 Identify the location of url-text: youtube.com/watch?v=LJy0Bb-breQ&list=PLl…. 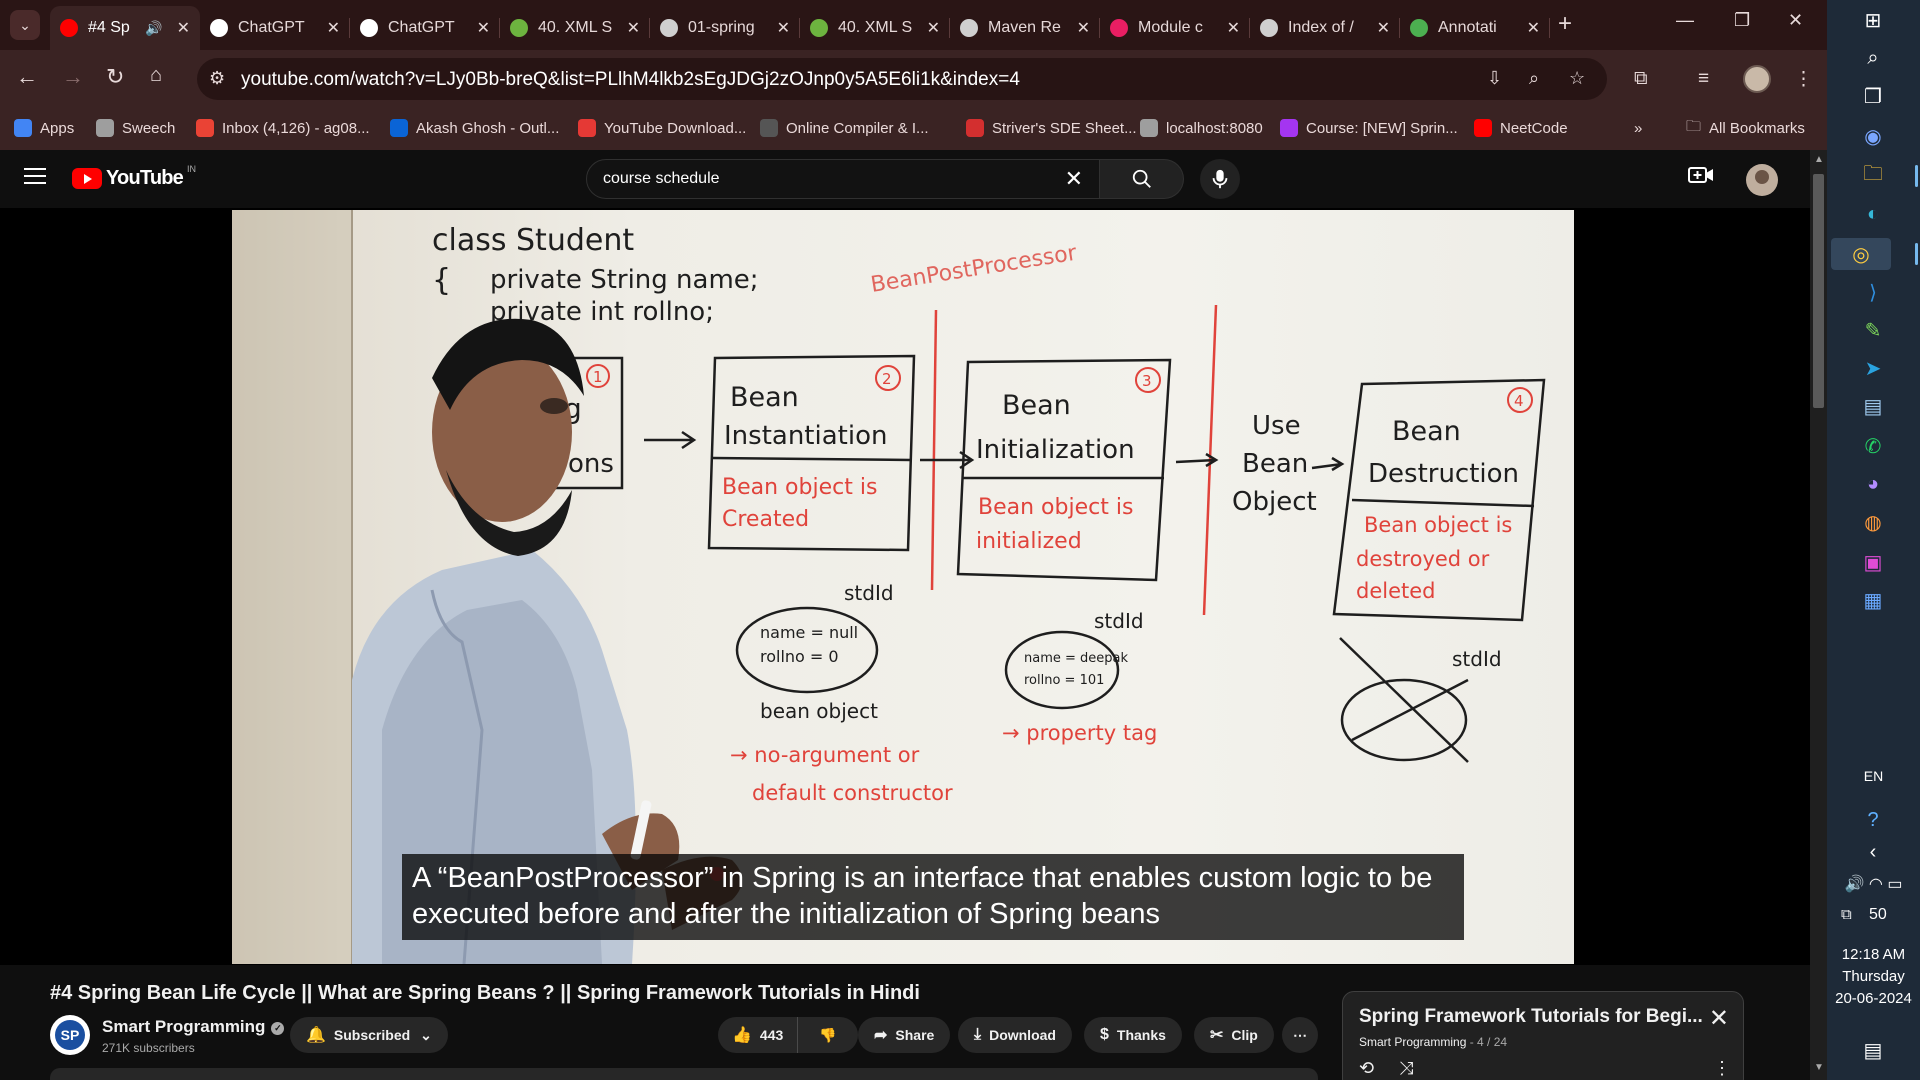
(630, 80).